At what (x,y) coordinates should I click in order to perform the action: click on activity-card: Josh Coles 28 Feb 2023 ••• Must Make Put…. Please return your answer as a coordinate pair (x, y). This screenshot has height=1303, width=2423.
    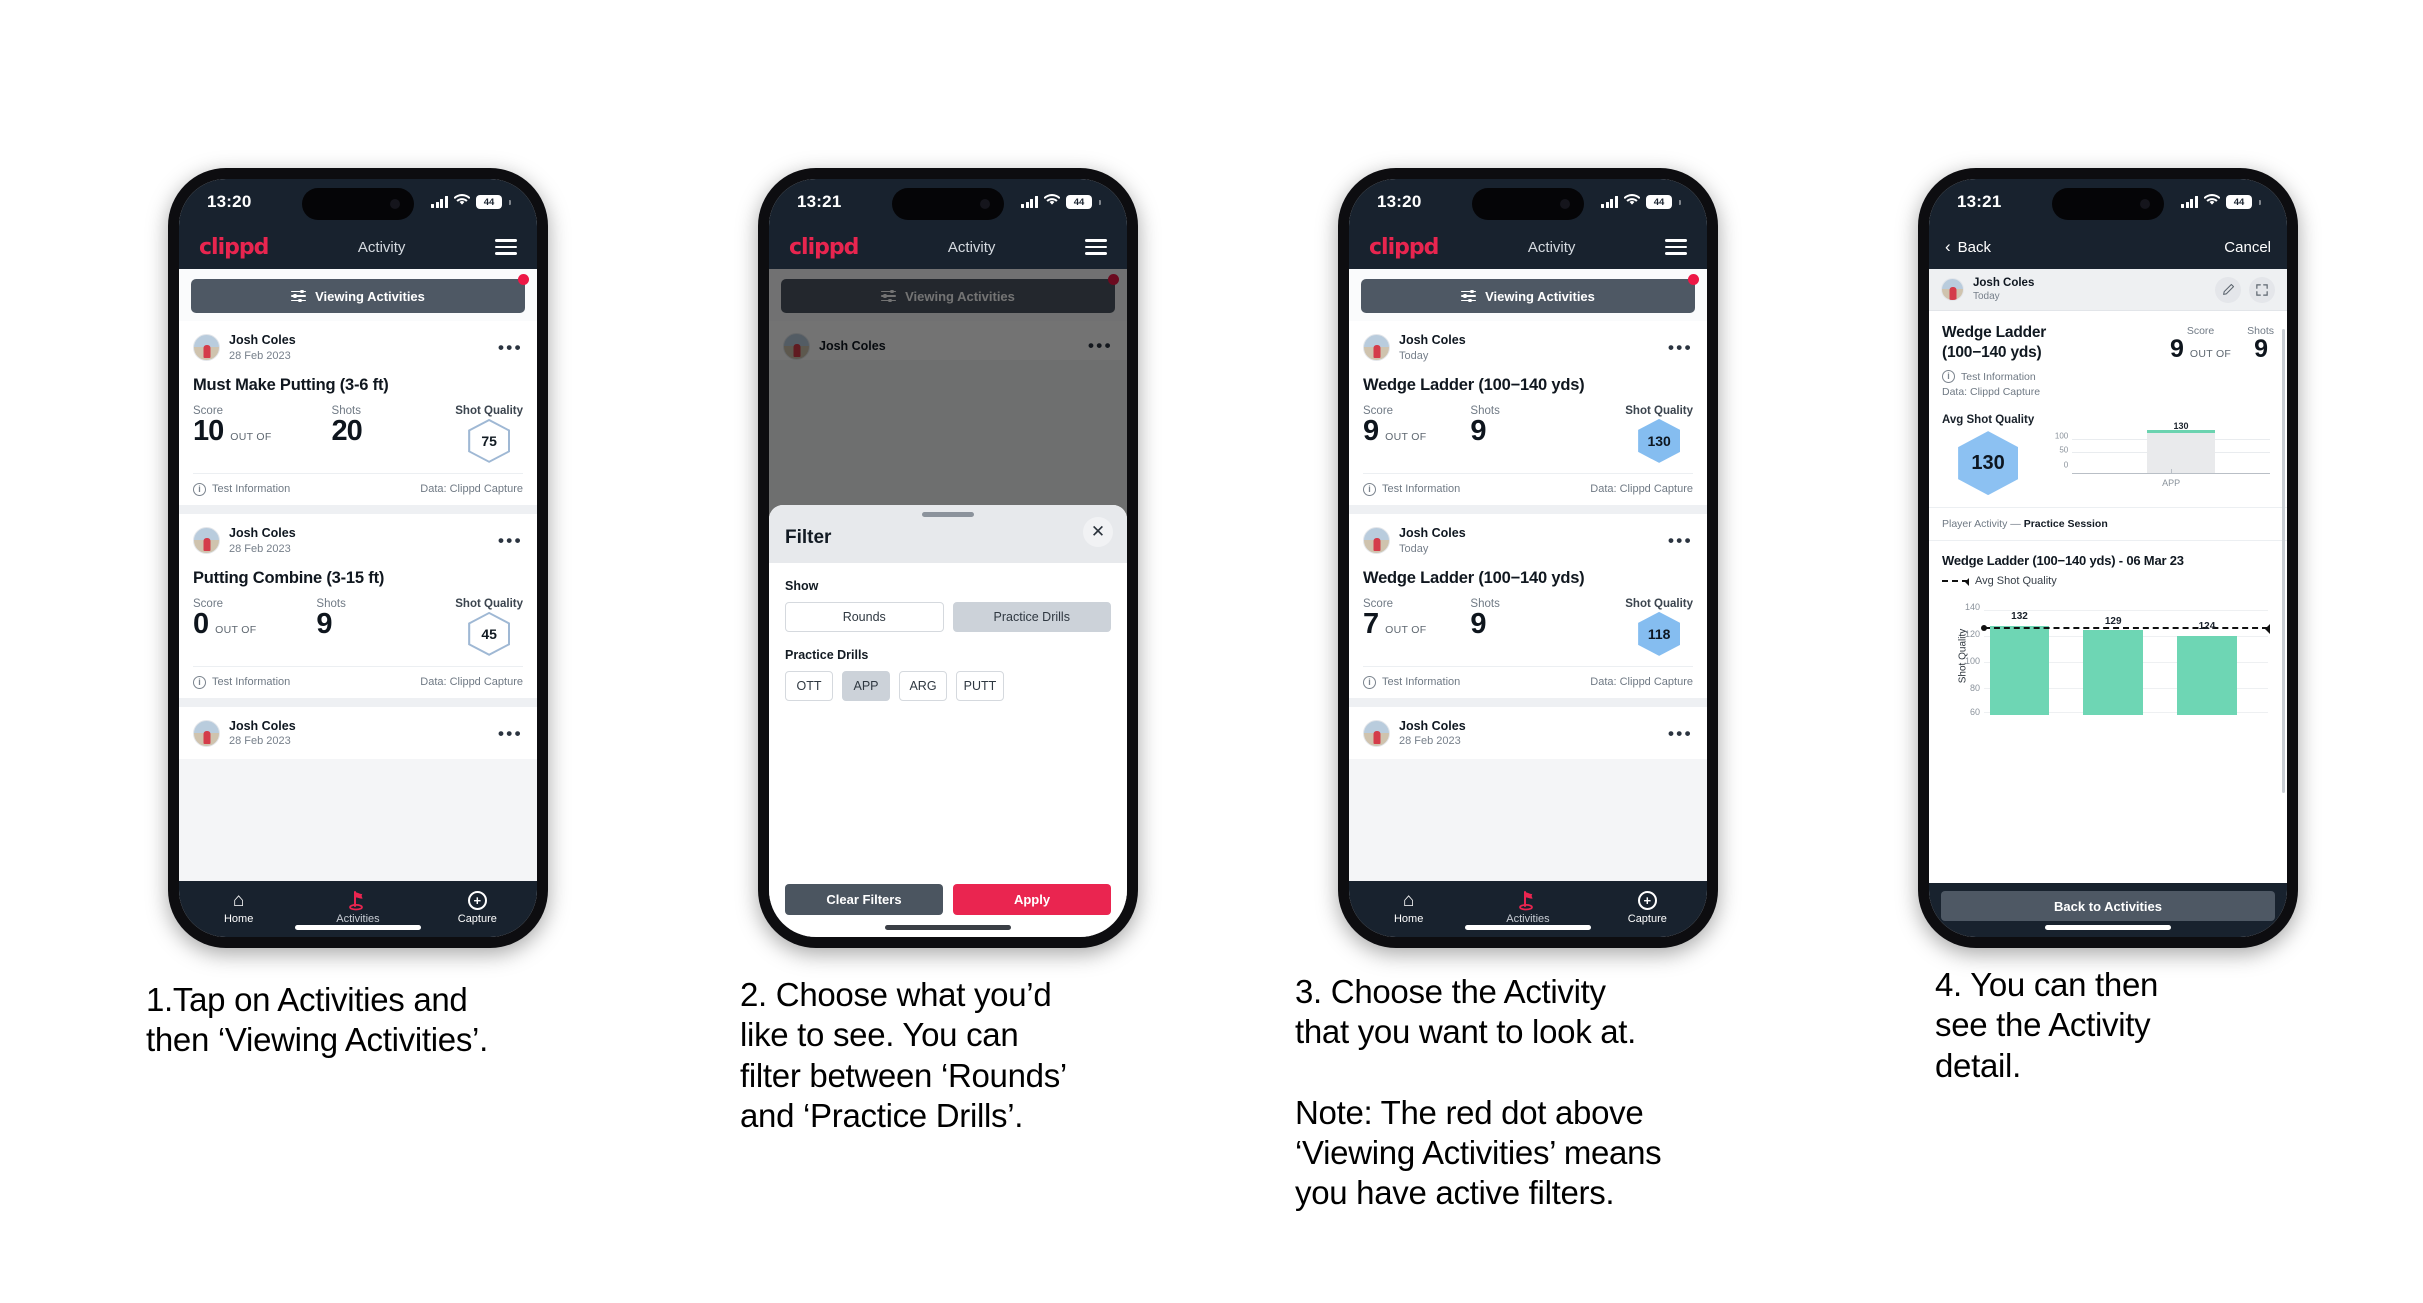
    Looking at the image, I should click on (358, 413).